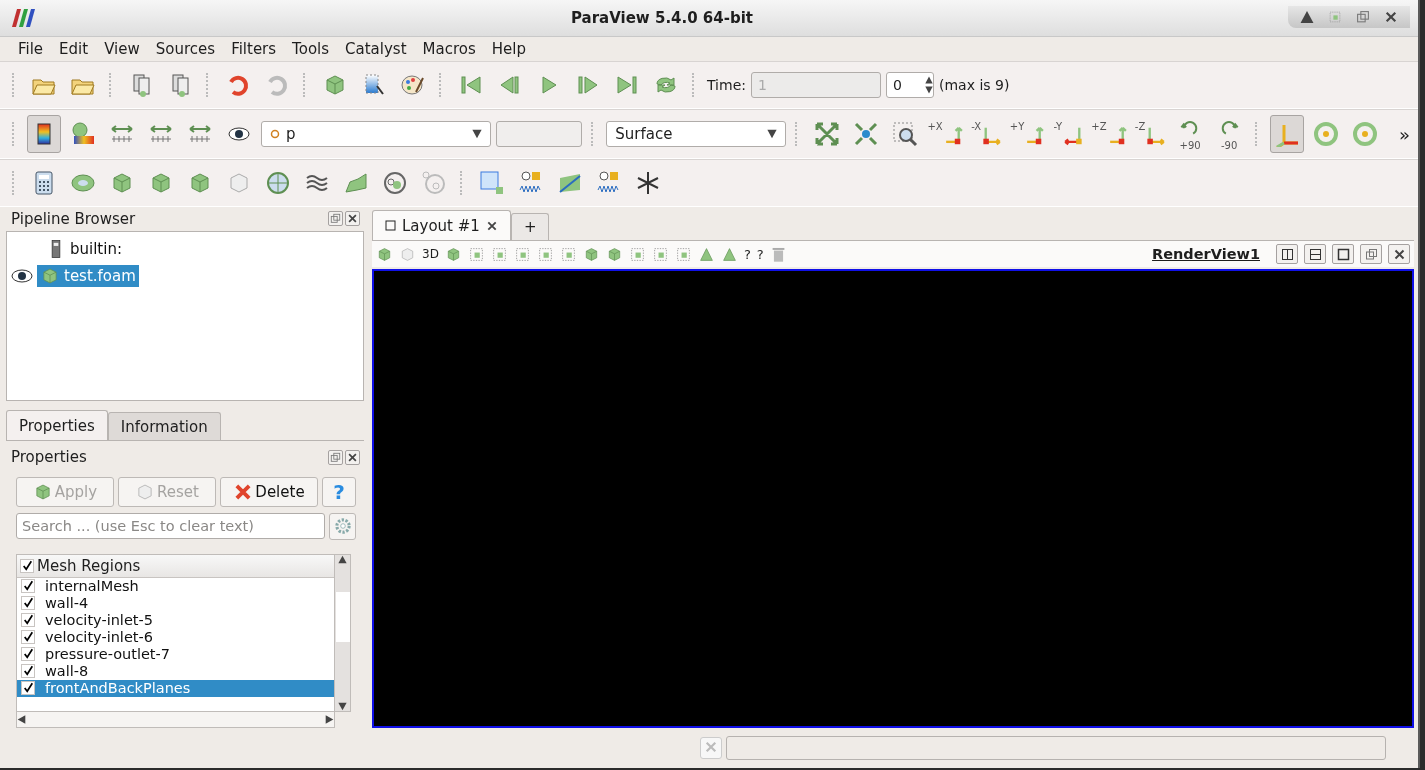  I want to click on settings-button, so click(342, 526).